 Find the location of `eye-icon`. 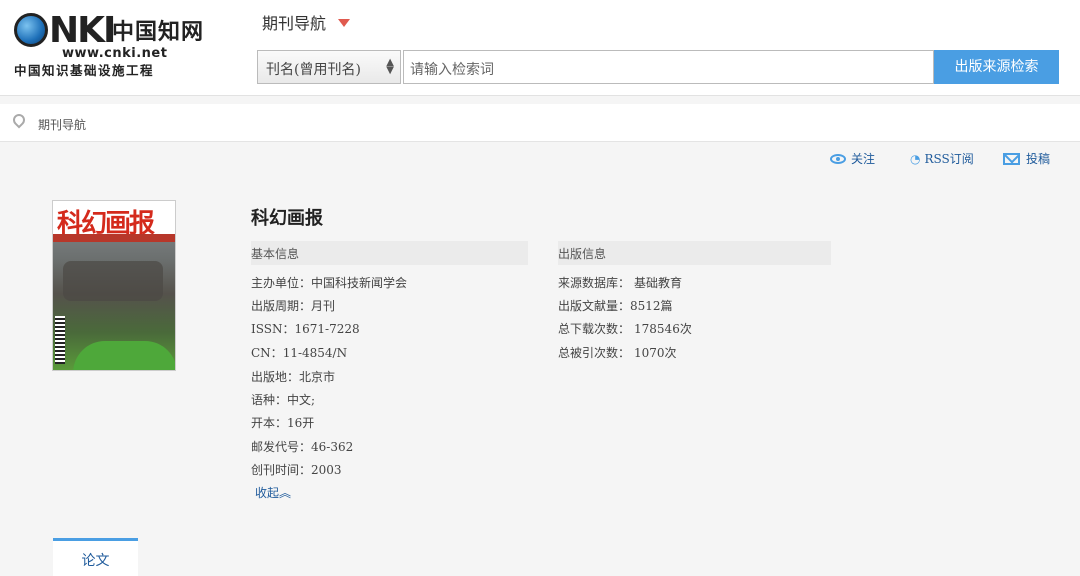

eye-icon is located at coordinates (838, 159).